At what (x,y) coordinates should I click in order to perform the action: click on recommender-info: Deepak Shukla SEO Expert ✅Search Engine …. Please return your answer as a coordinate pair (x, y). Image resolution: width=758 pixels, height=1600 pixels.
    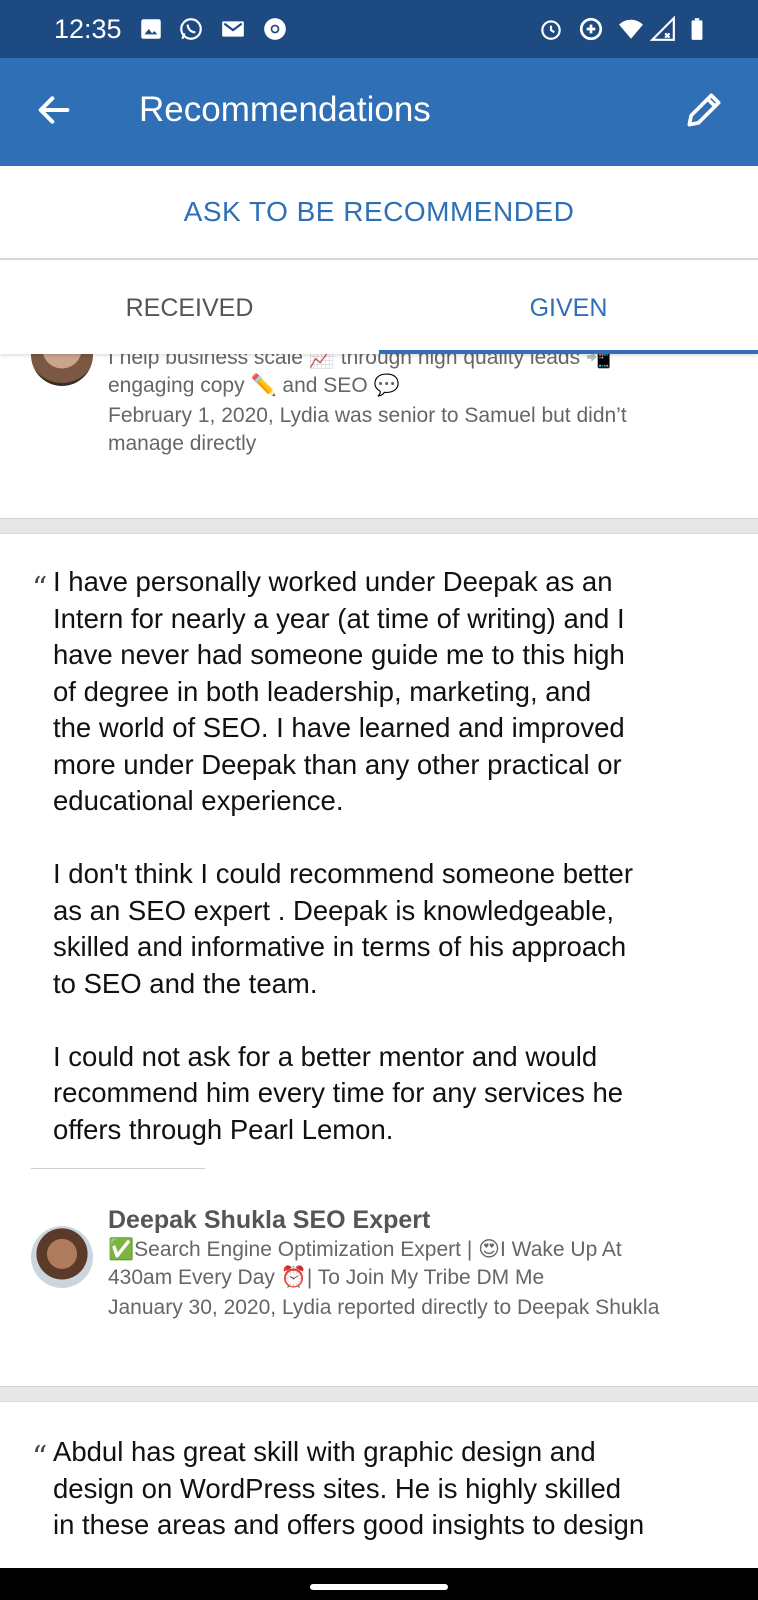
    Looking at the image, I should click on (418, 1263).